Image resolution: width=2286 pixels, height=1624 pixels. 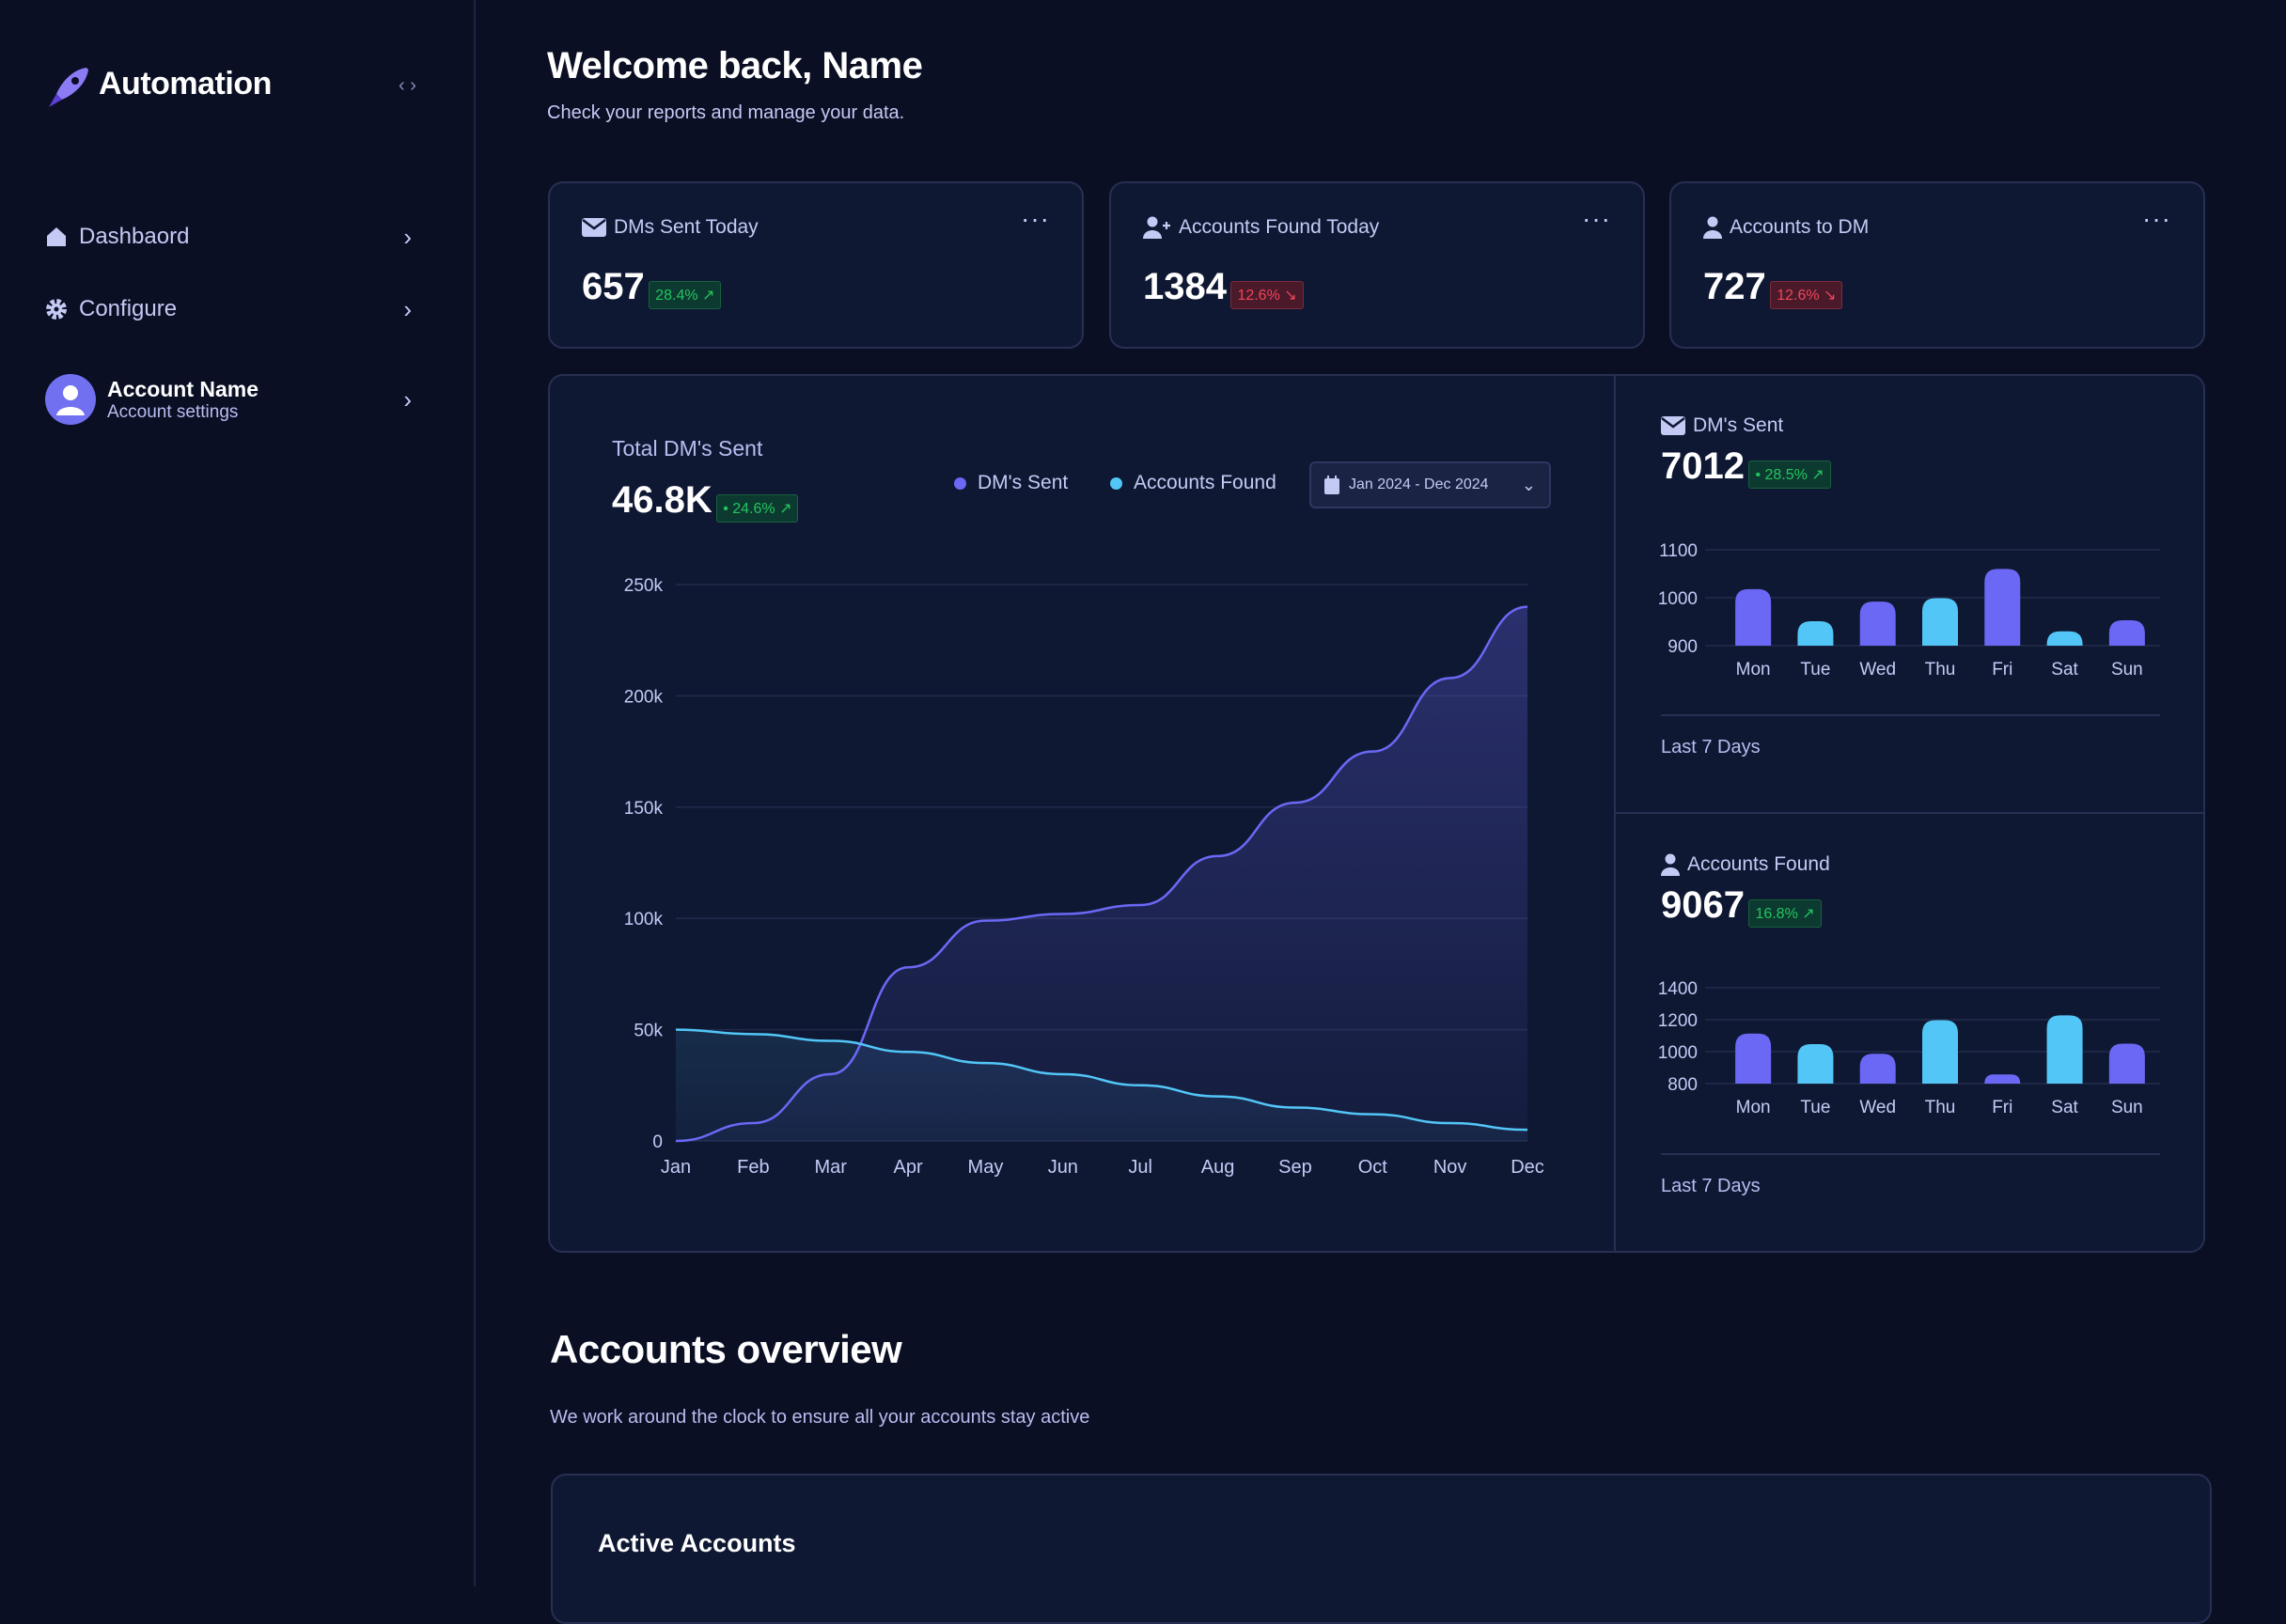 I want to click on x-tick-label: Feb, so click(x=753, y=1167).